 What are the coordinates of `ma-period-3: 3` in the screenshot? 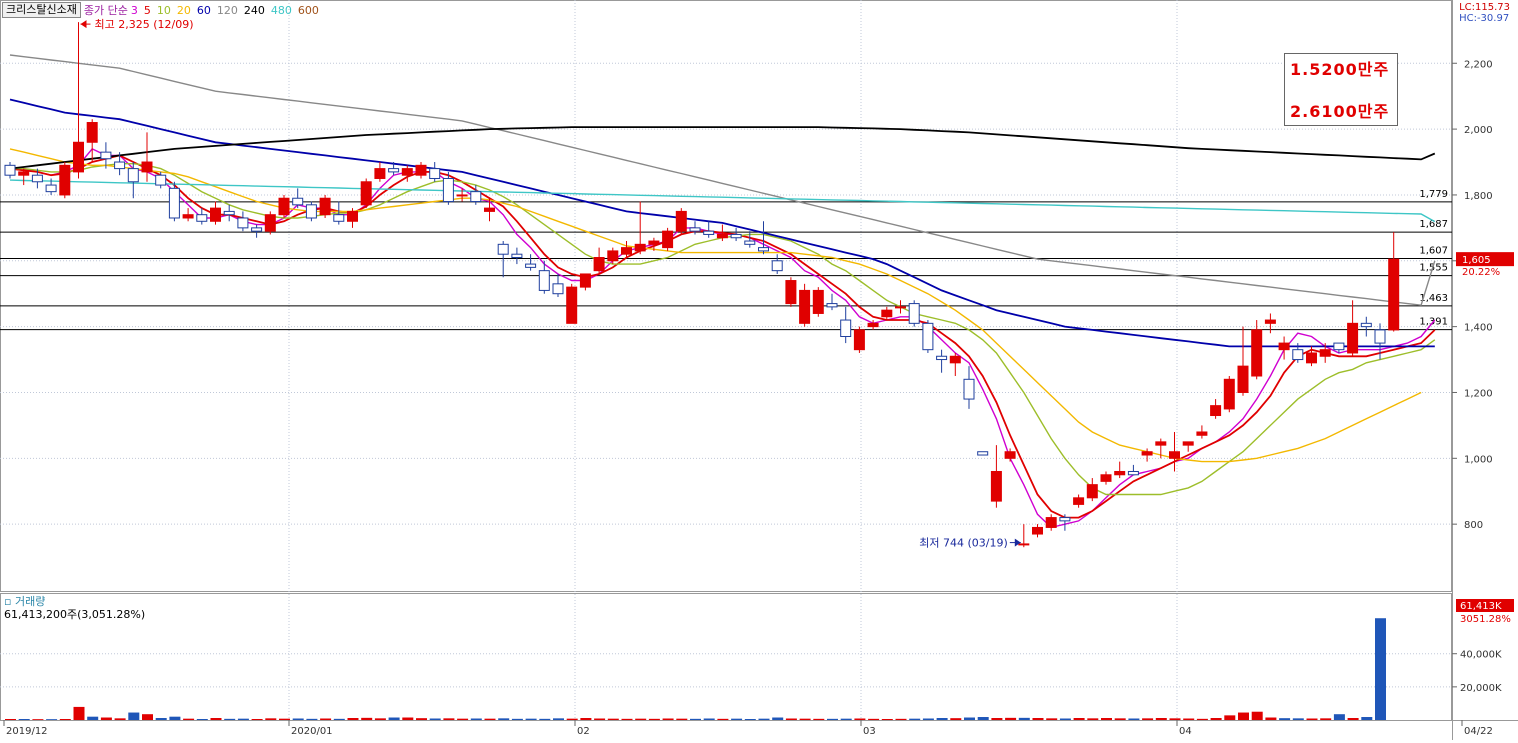 It's located at (134, 10).